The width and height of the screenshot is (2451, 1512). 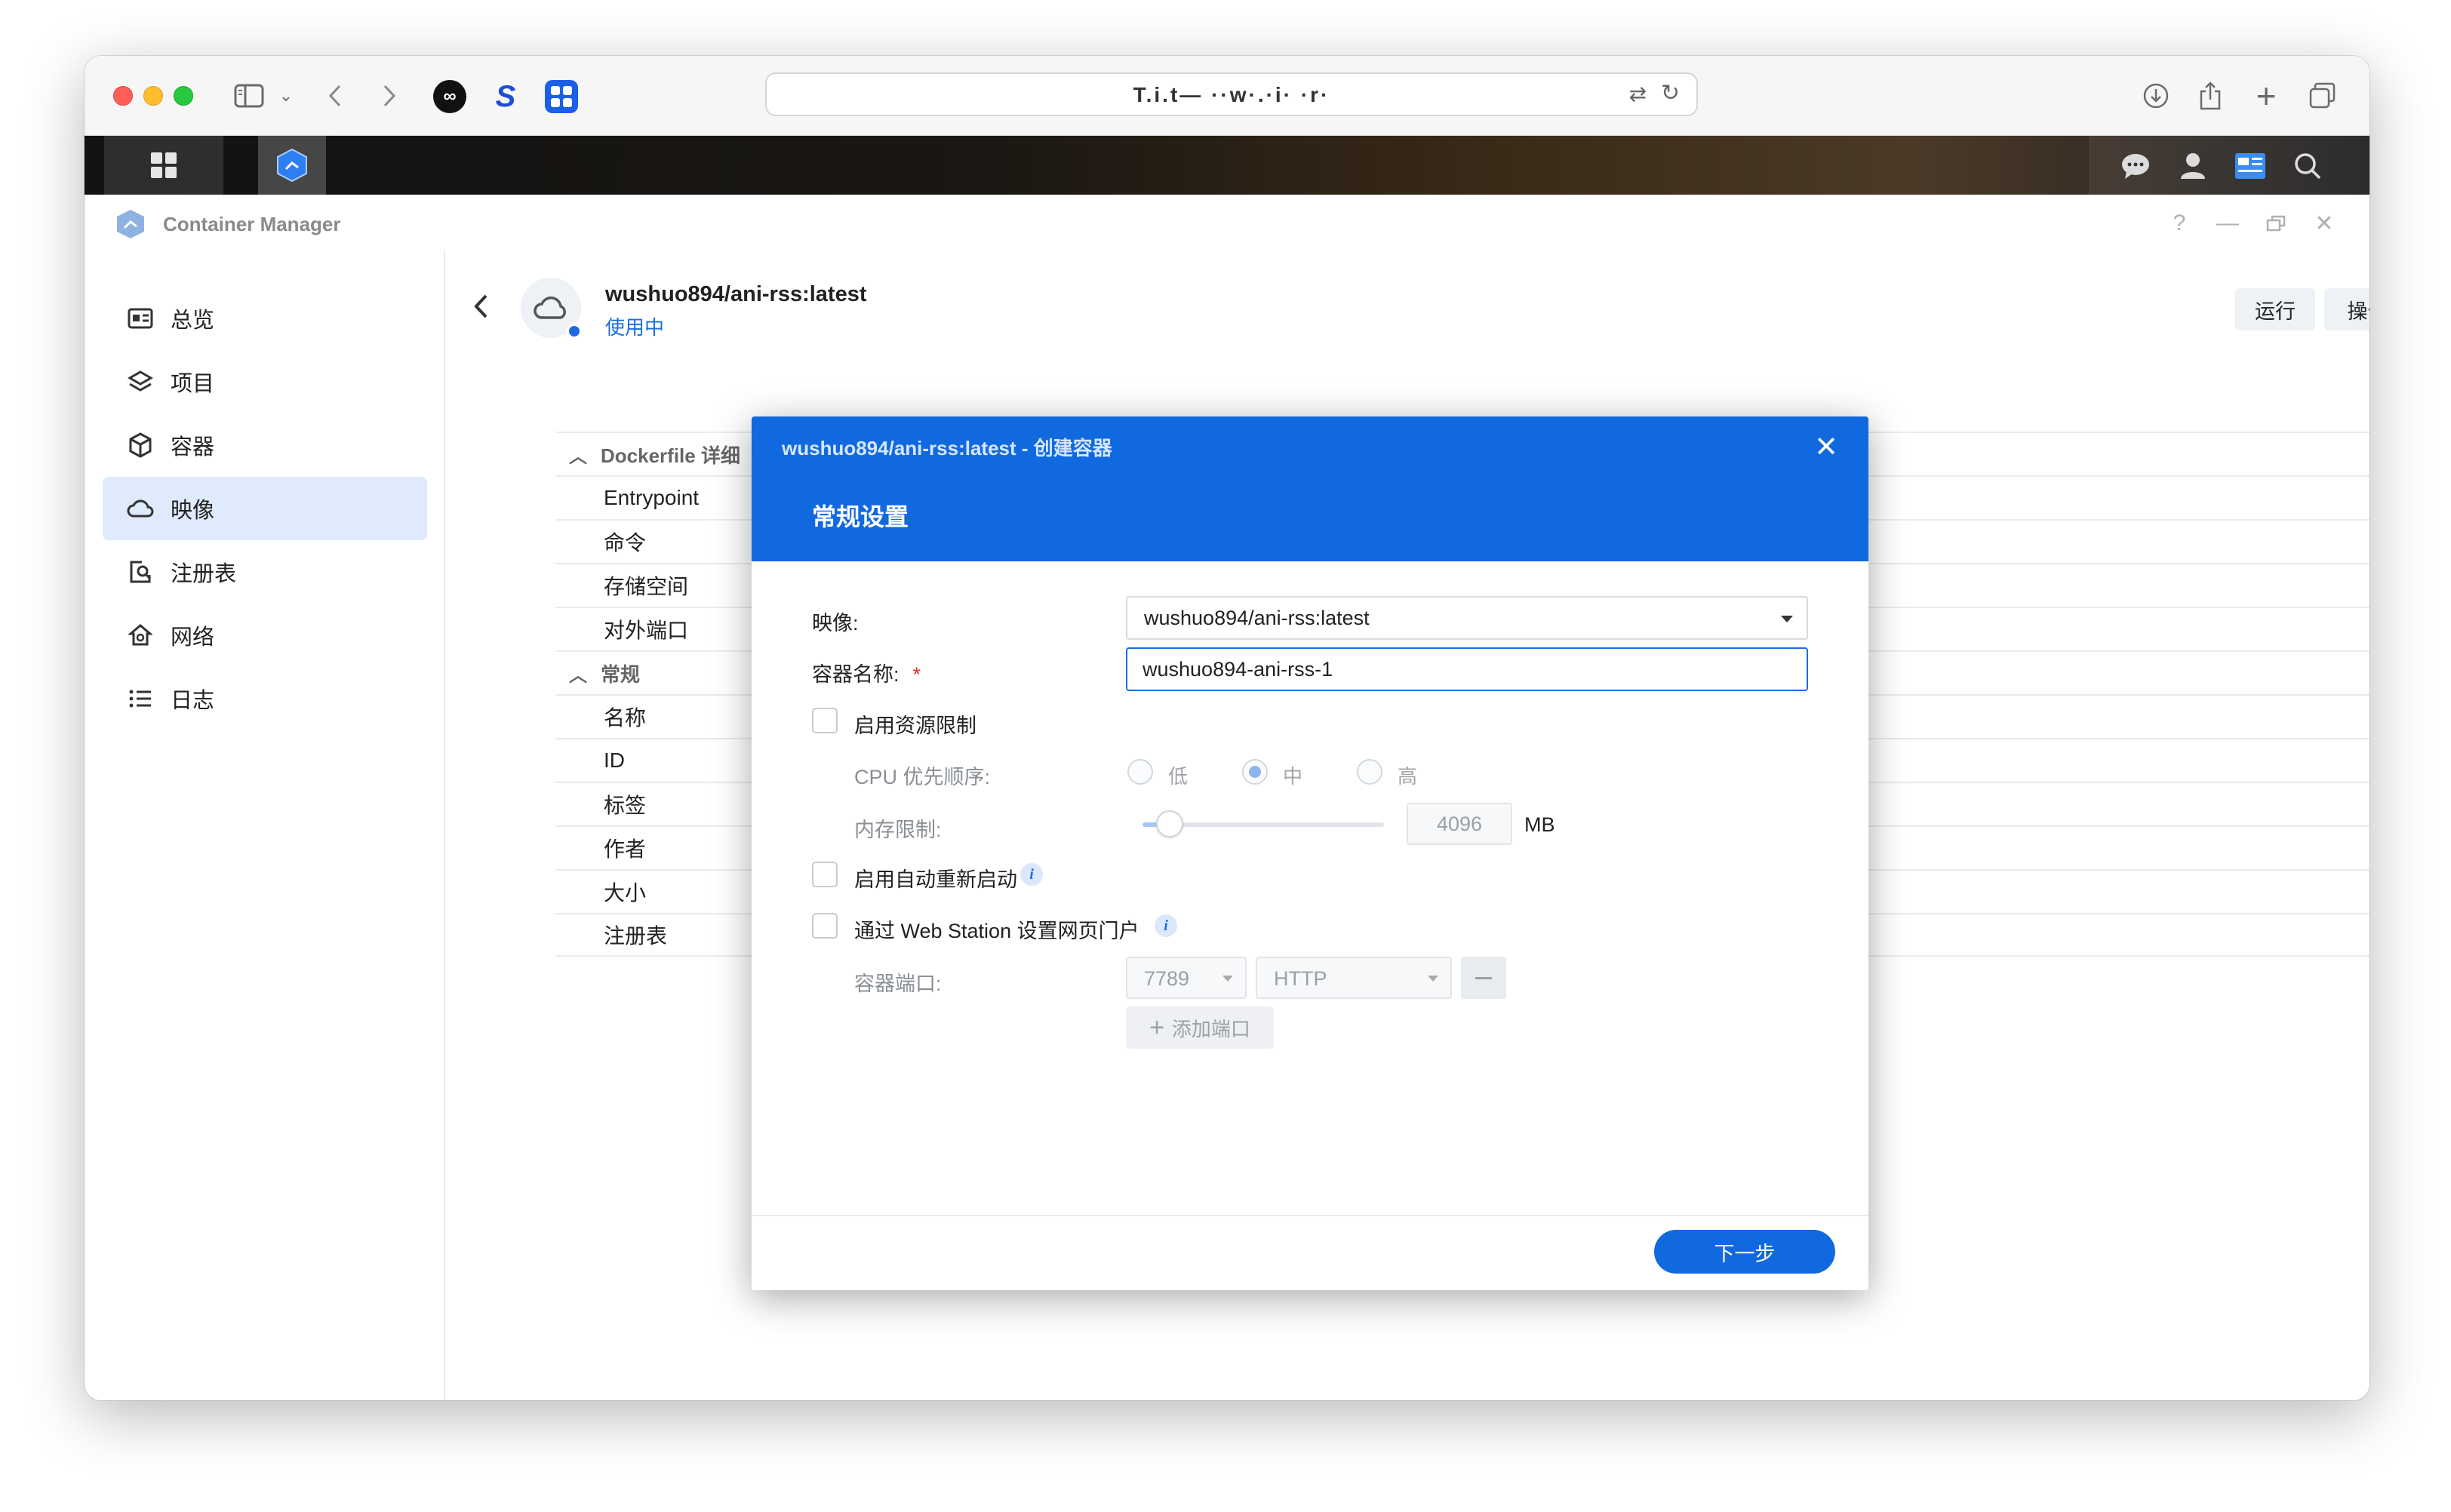 What do you see at coordinates (2275, 309) in the screenshot?
I see `run-button: 运行` at bounding box center [2275, 309].